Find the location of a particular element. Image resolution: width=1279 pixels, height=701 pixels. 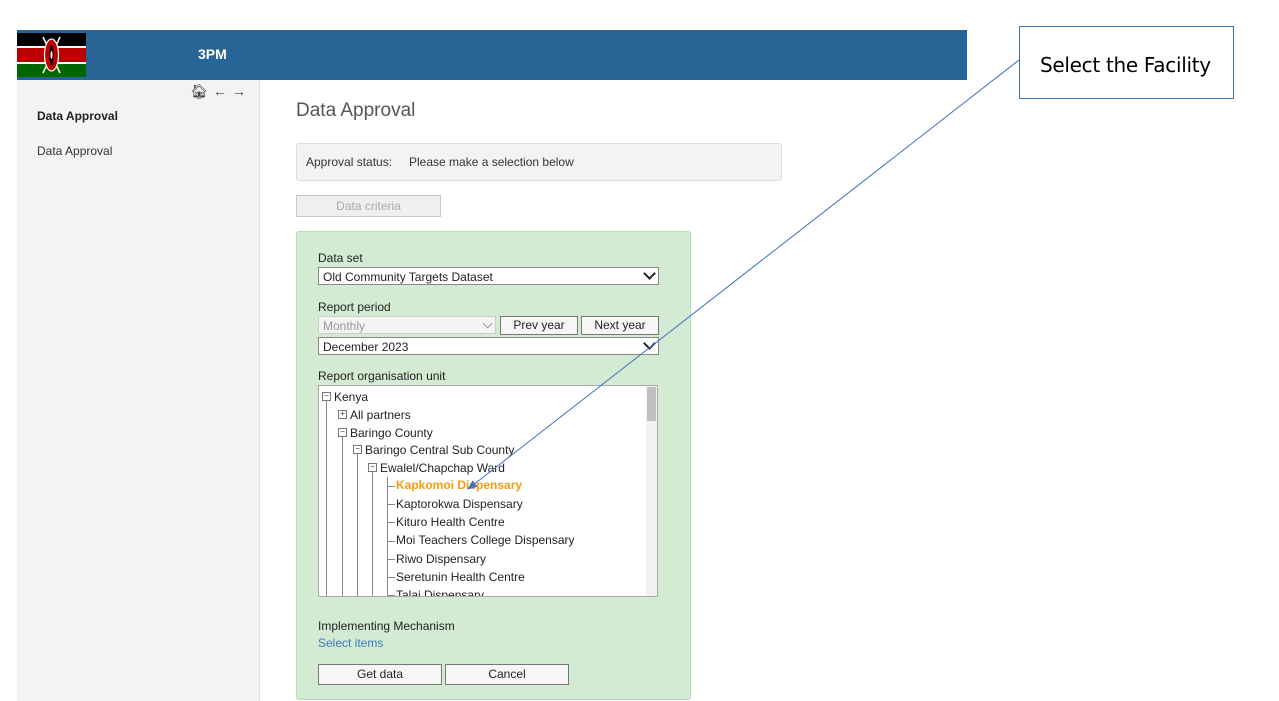

get-data-button: Get data is located at coordinates (380, 674).